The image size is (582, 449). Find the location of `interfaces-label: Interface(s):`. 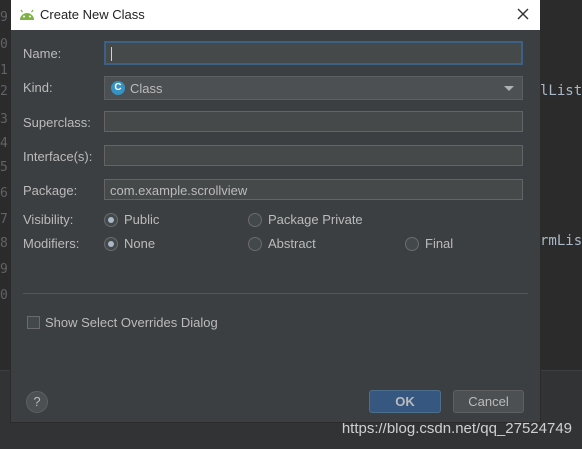

interfaces-label: Interface(s): is located at coordinates (58, 156).